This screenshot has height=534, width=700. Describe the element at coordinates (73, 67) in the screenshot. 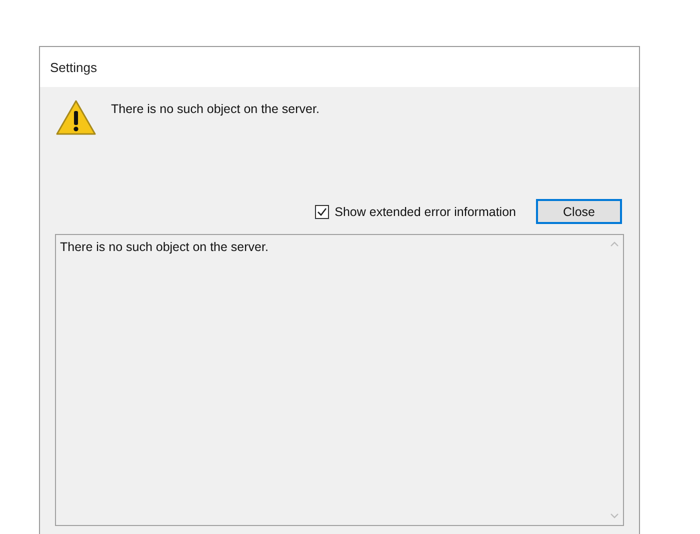

I see `window-title: Settings` at that location.